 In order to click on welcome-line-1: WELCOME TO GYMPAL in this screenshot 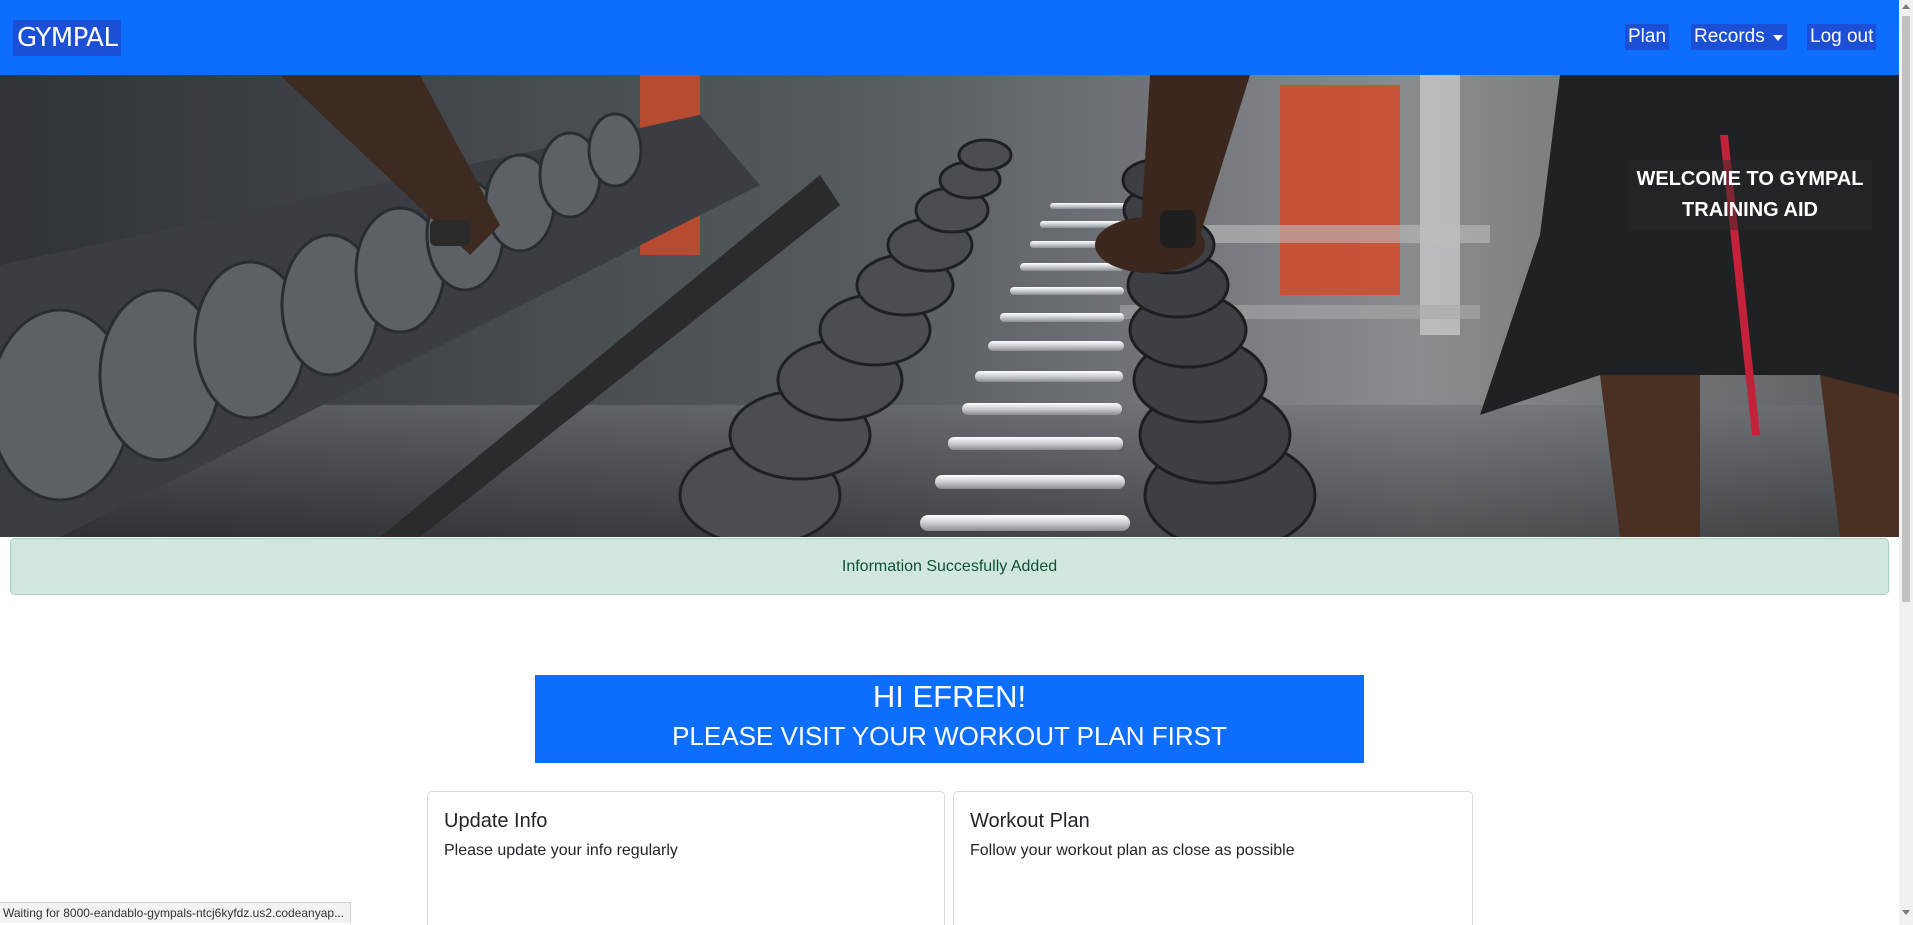, I will do `click(1750, 179)`.